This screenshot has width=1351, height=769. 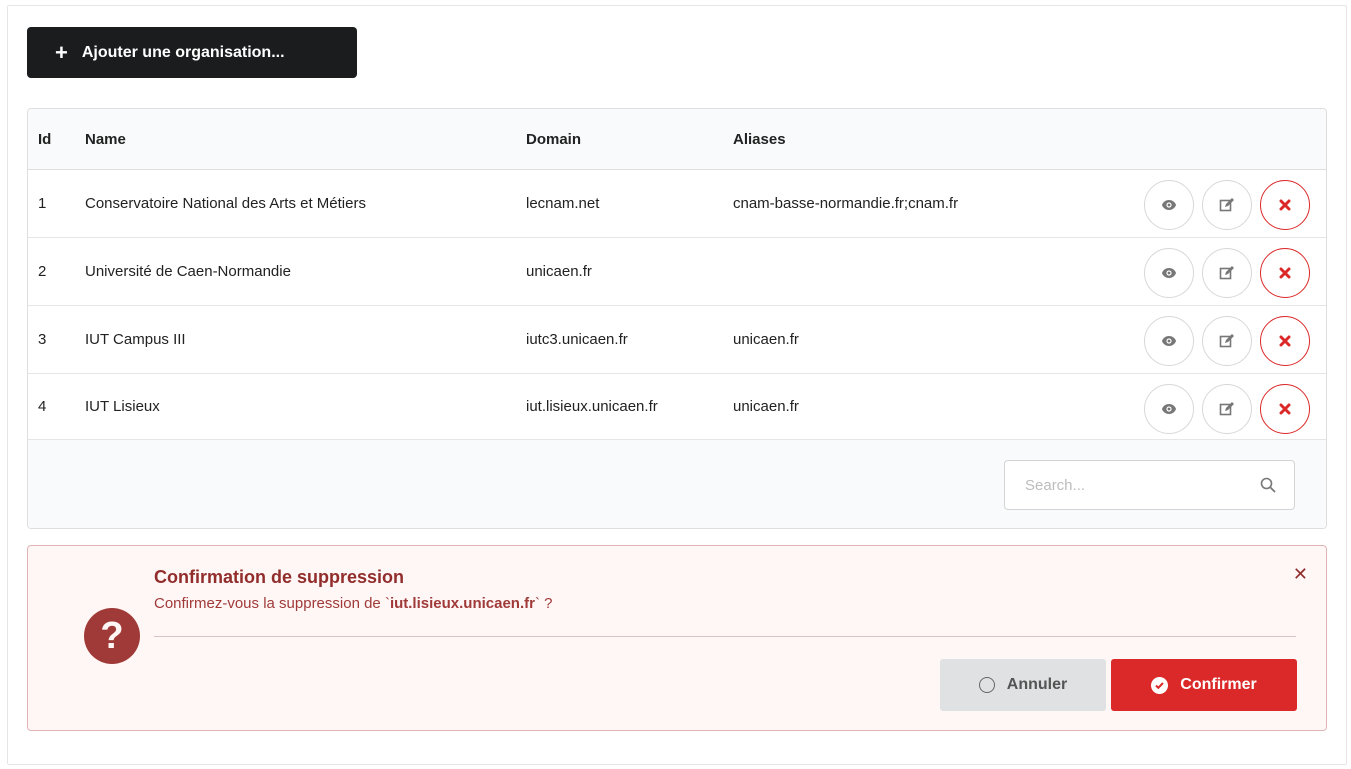 I want to click on row-domain: iutc3.unicaen.fr, so click(x=577, y=339).